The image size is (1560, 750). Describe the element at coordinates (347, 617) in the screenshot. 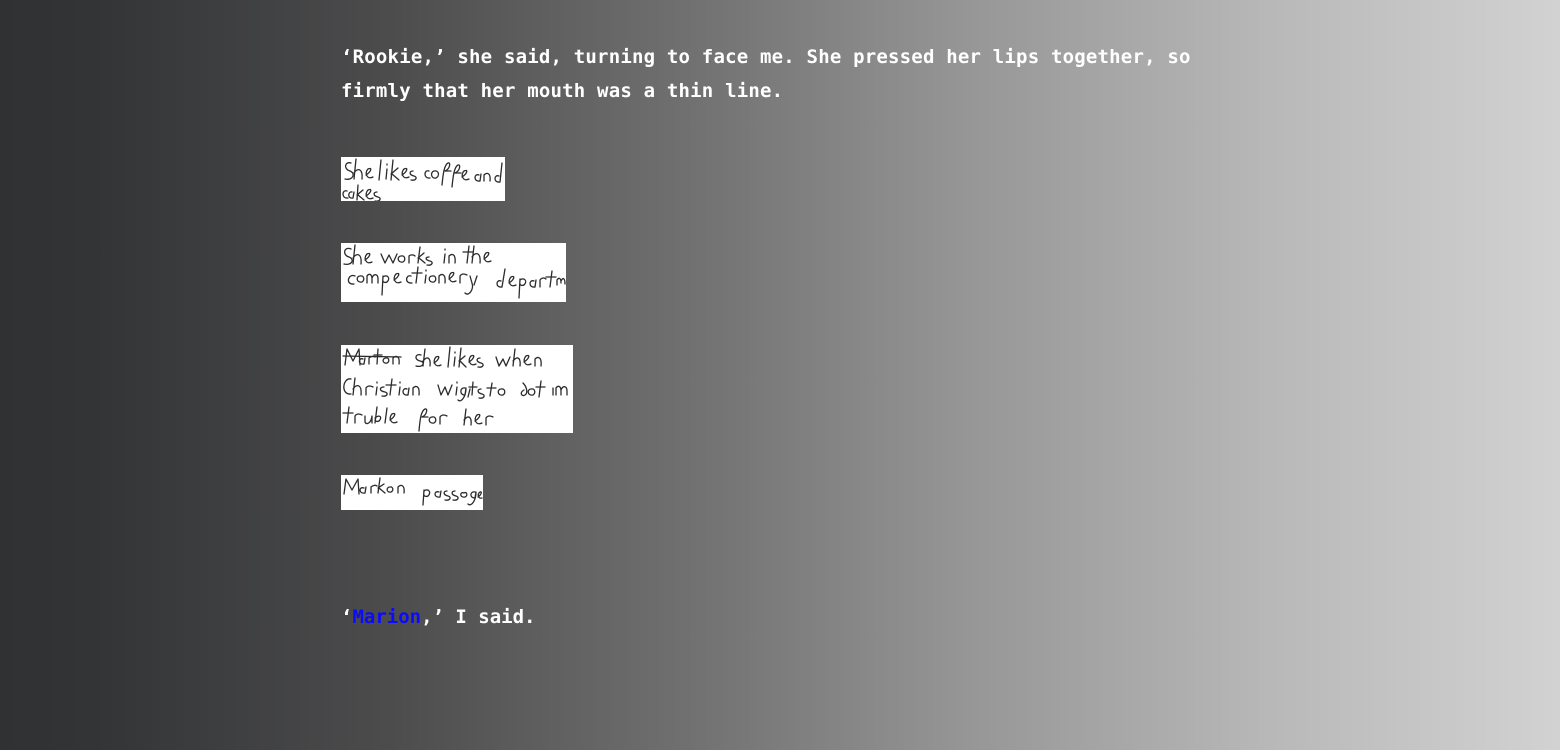

I see `reply-open-quote: ‘` at that location.